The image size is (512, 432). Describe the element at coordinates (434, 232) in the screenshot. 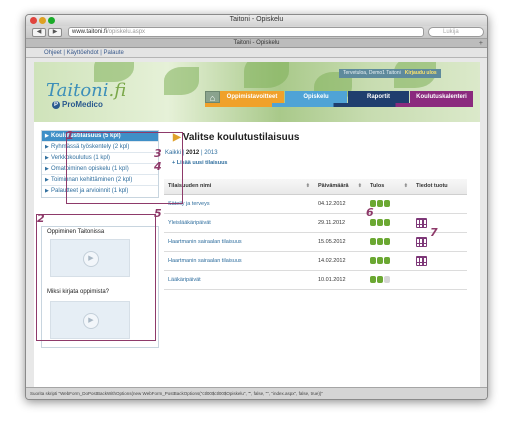

I see `annotation-number-7: 7` at that location.